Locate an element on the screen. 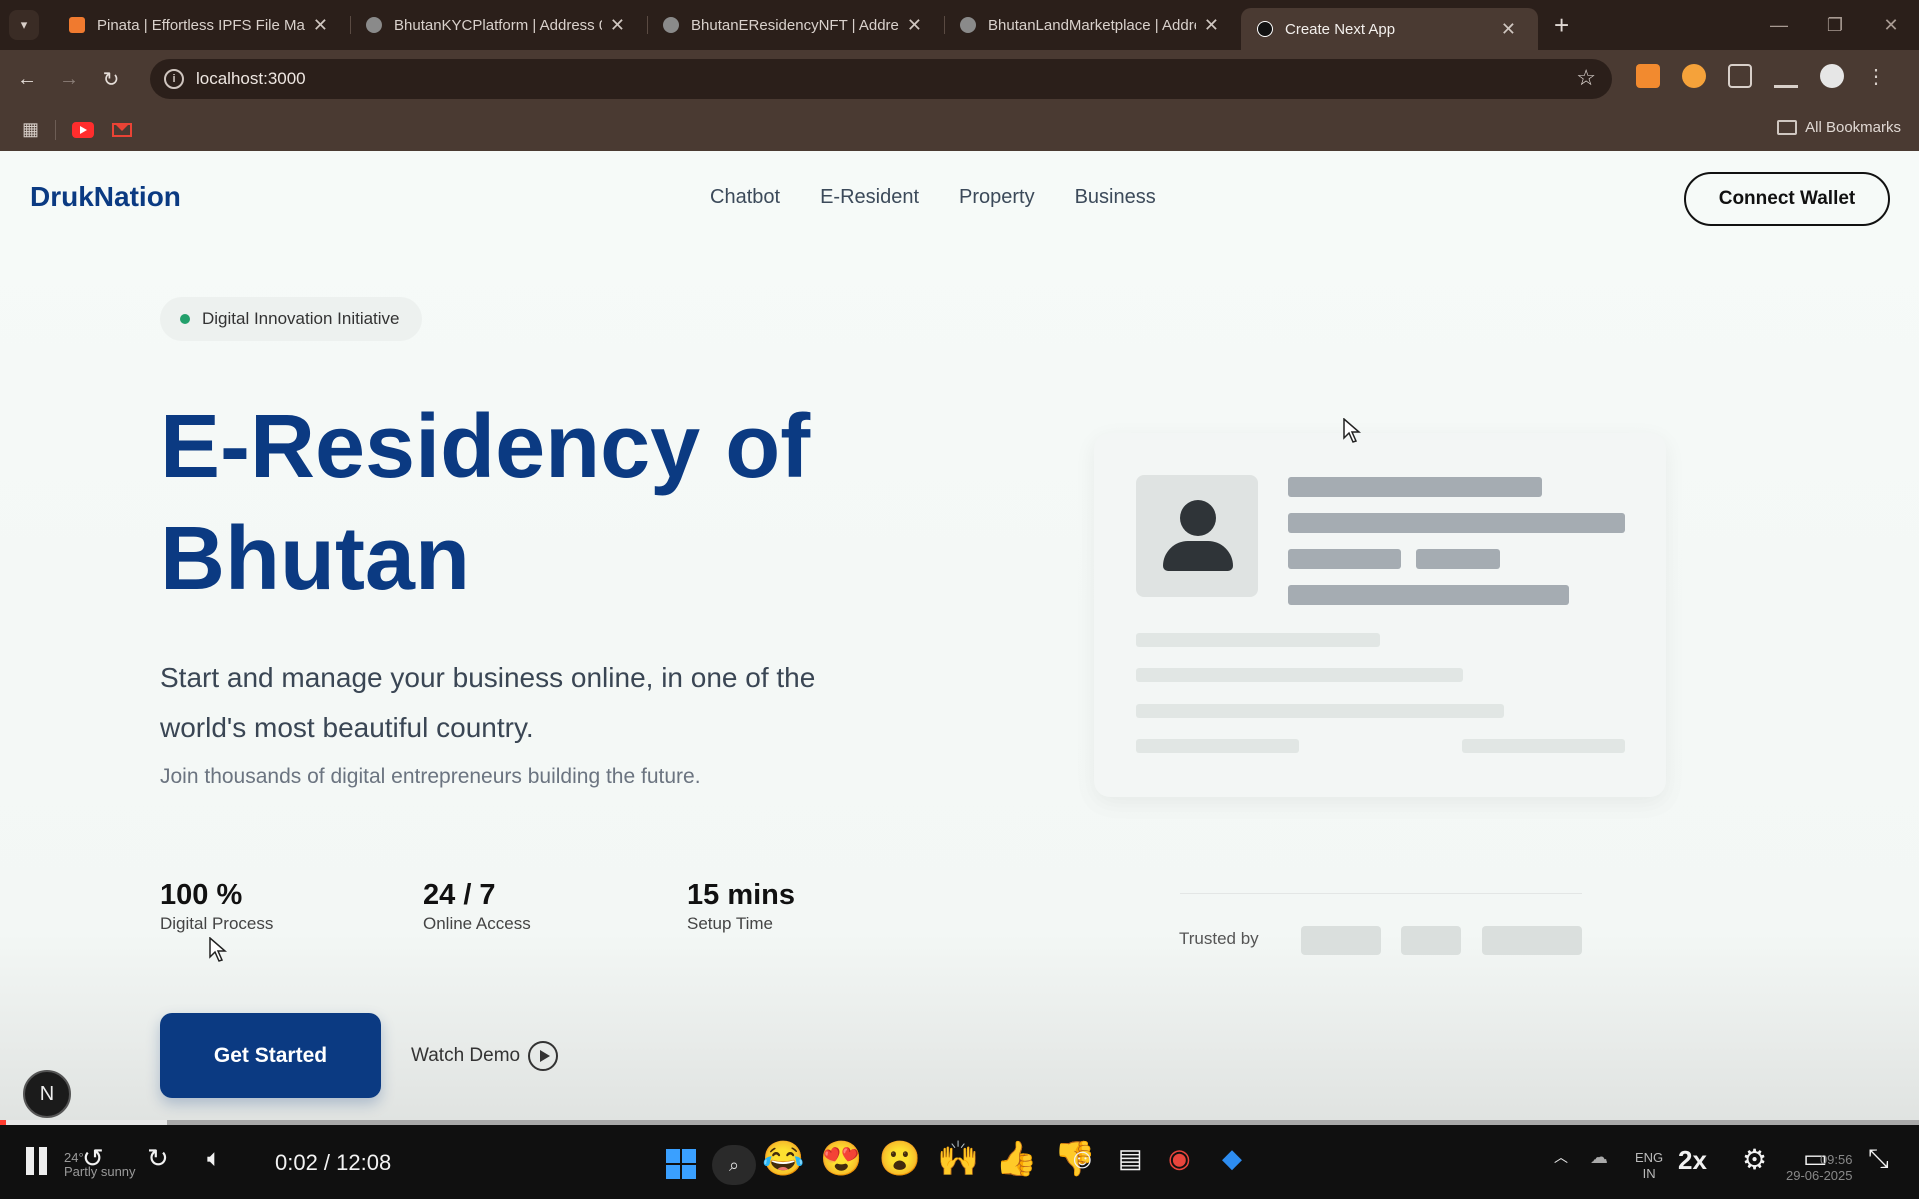 The height and width of the screenshot is (1199, 1919). emoji-reactions: 😂 😍 😮 🙌 👍 👎 is located at coordinates (929, 1159).